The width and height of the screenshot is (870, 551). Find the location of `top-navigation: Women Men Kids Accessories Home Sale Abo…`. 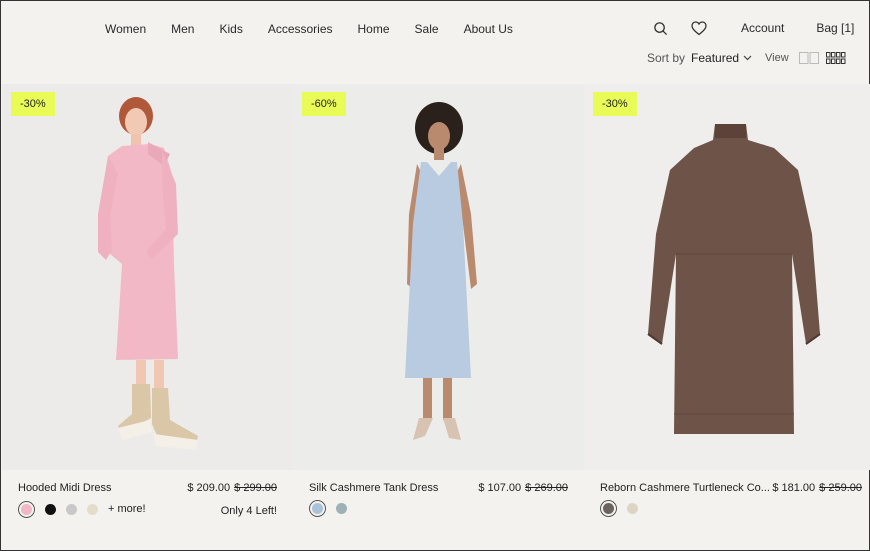

top-navigation: Women Men Kids Accessories Home Sale Abo… is located at coordinates (435, 33).